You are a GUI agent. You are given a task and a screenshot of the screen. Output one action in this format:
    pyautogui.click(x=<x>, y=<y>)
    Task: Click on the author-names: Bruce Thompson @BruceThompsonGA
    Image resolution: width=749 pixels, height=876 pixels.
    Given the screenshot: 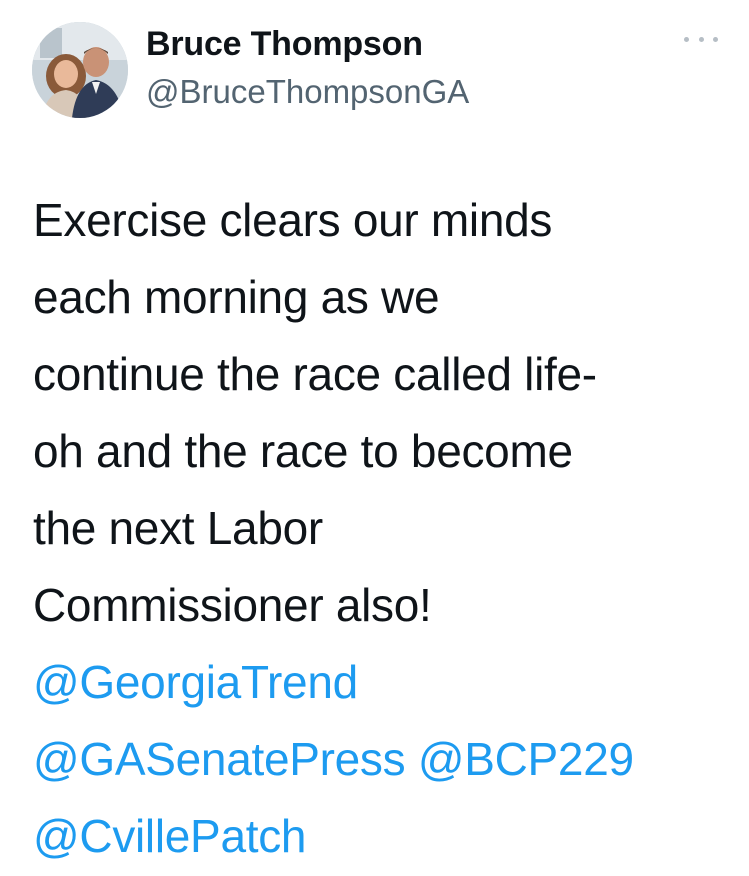 What is the action you would take?
    pyautogui.click(x=307, y=69)
    